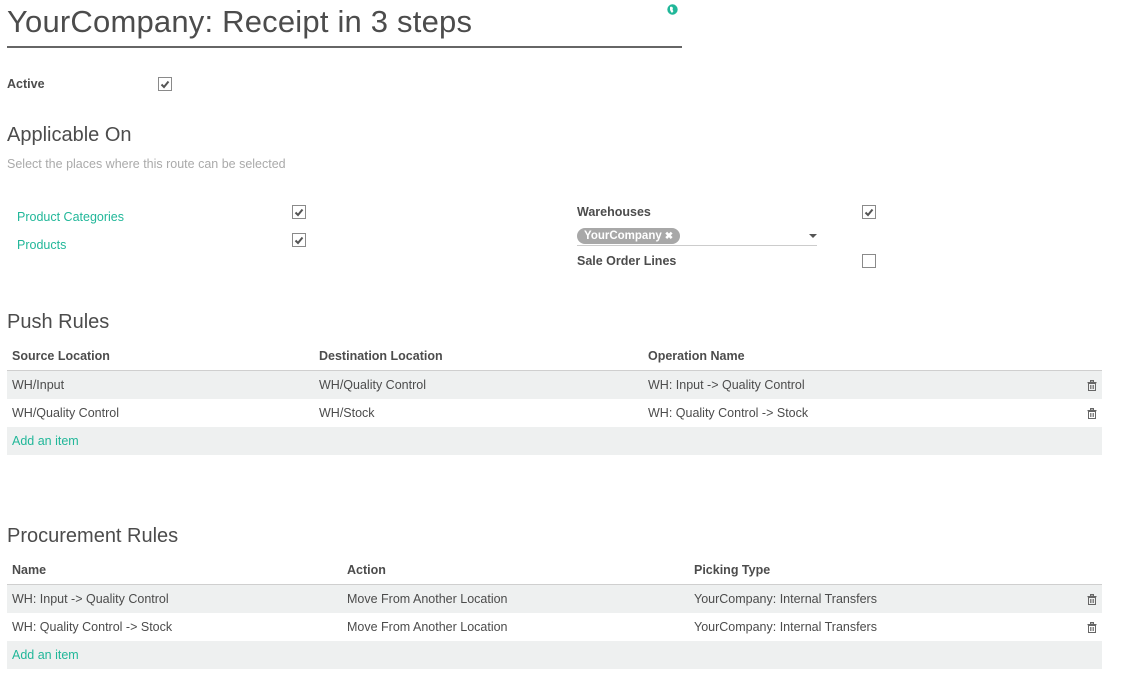 The height and width of the screenshot is (685, 1124). Describe the element at coordinates (515, 570) in the screenshot. I see `column-header: Action` at that location.